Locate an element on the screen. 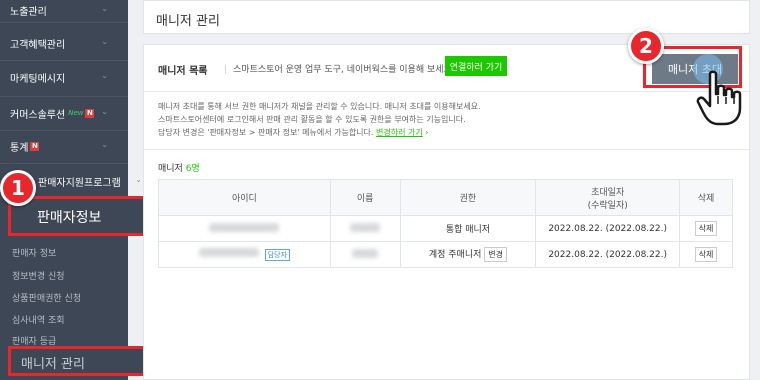 The width and height of the screenshot is (760, 380). owner-tag: 담당자 is located at coordinates (277, 255).